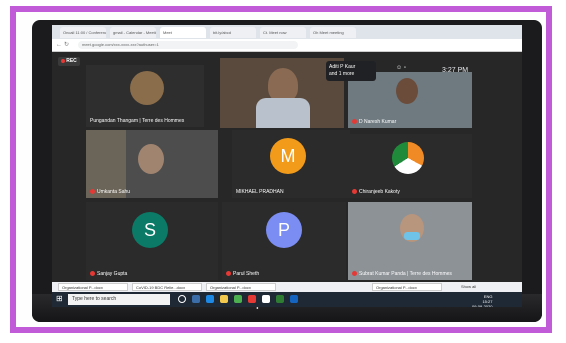 This screenshot has width=566, height=343. Describe the element at coordinates (284, 230) in the screenshot. I see `participant-avatar: P` at that location.